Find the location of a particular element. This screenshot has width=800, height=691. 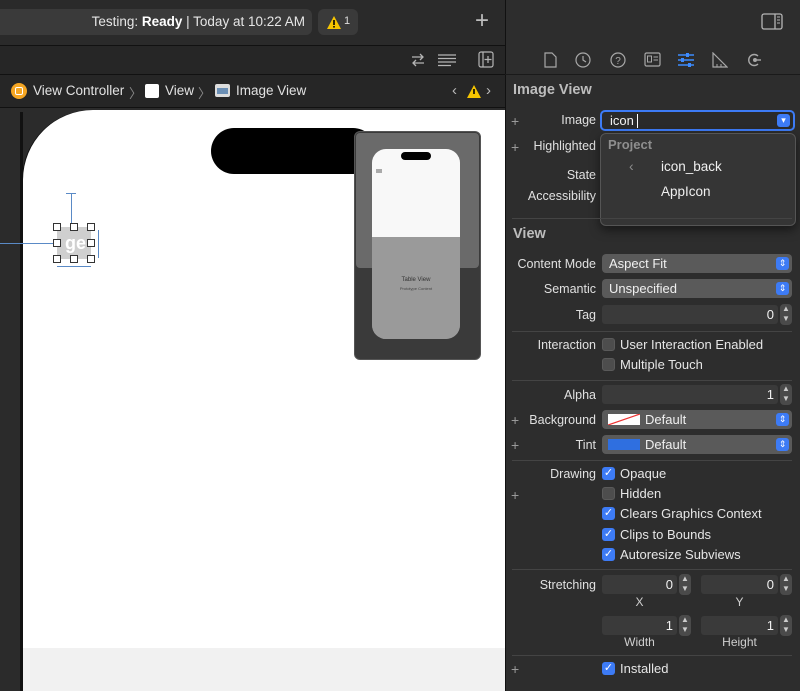

tag-label: Tag is located at coordinates (585, 315).